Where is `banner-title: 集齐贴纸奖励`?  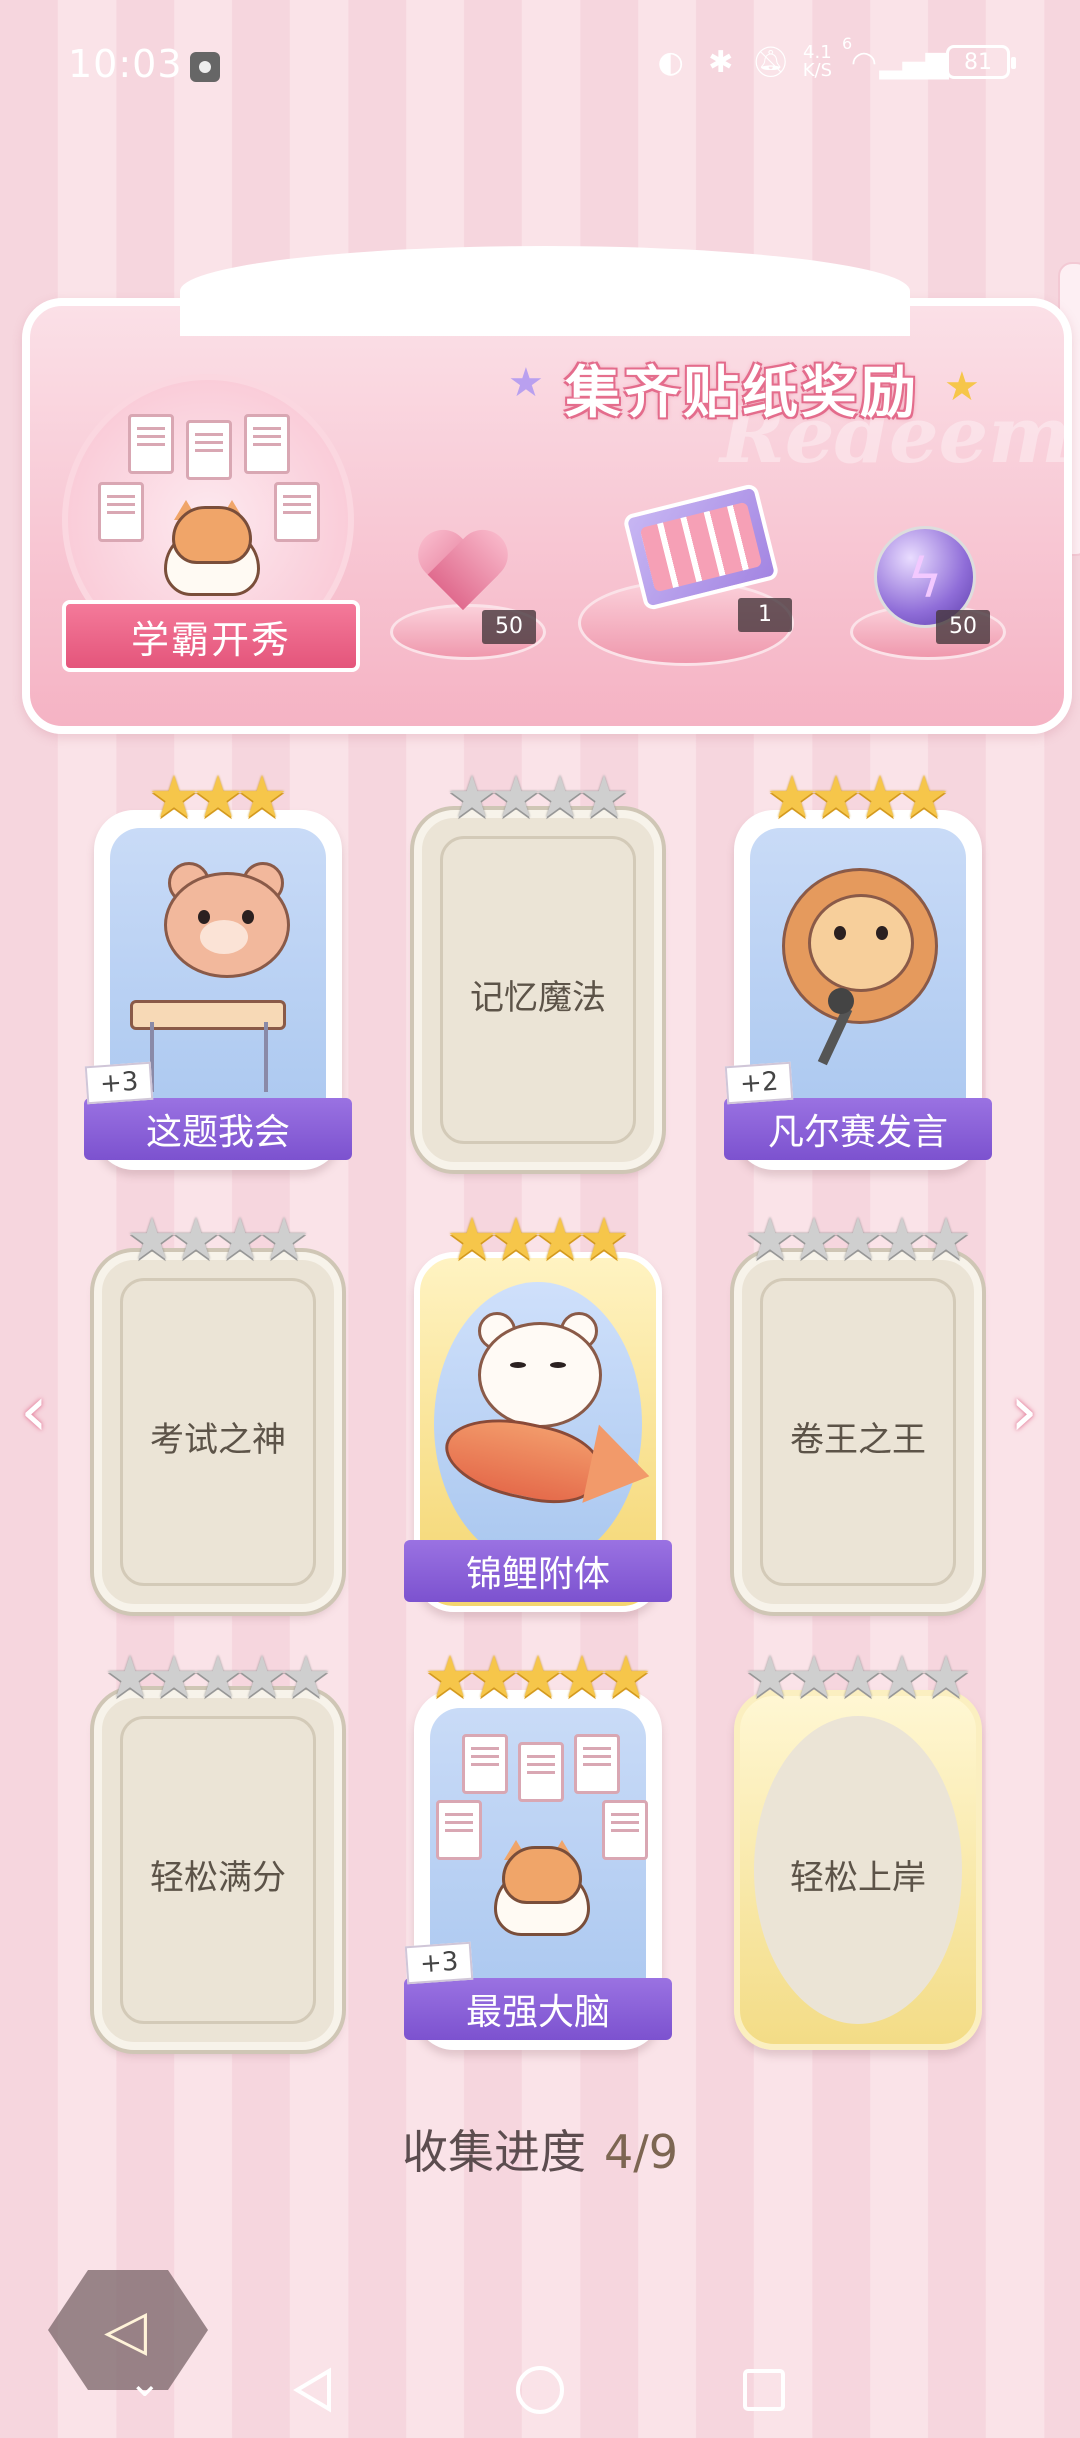
banner-title: 集齐贴纸奖励 is located at coordinates (742, 393).